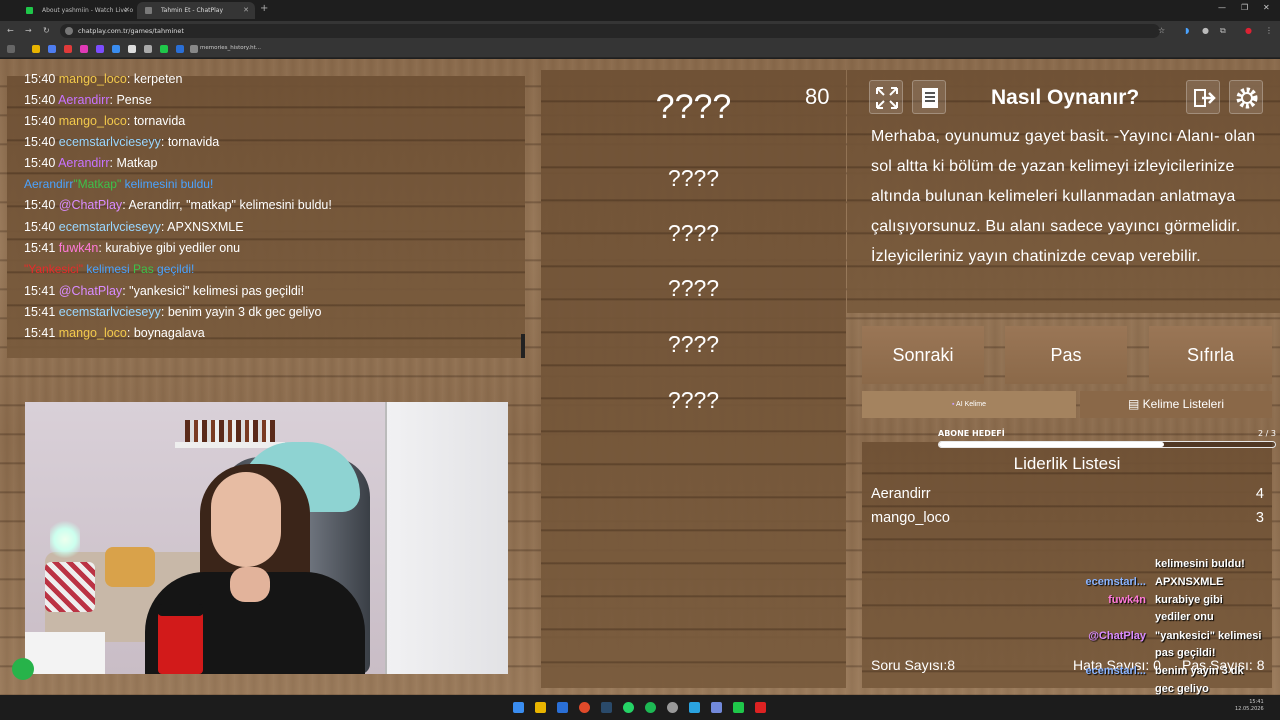 The height and width of the screenshot is (720, 1280). I want to click on exit-button, so click(1203, 97).